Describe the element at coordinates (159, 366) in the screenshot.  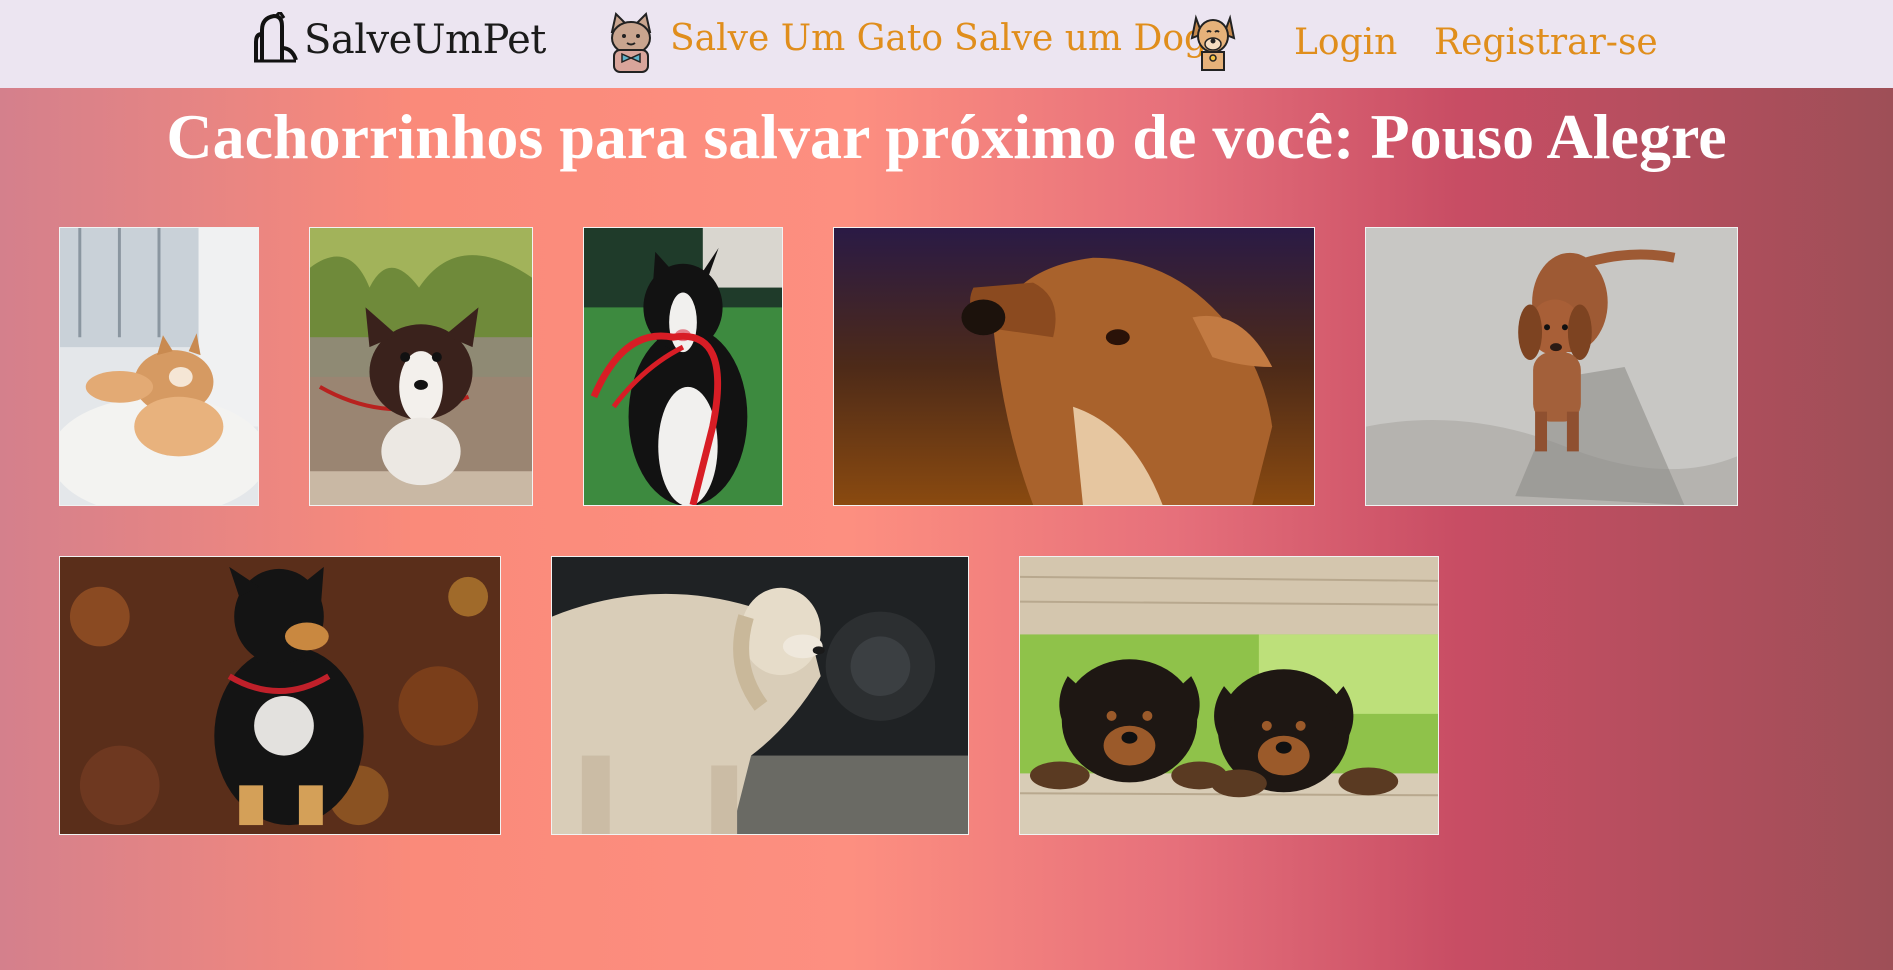
I see `dog-photo-shiba-on-rug` at that location.